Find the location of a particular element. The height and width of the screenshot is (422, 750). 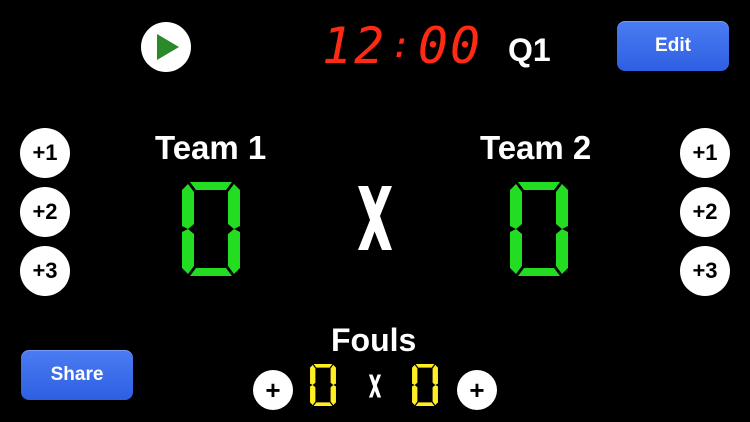

team2-add-foul-button: + is located at coordinates (477, 390).